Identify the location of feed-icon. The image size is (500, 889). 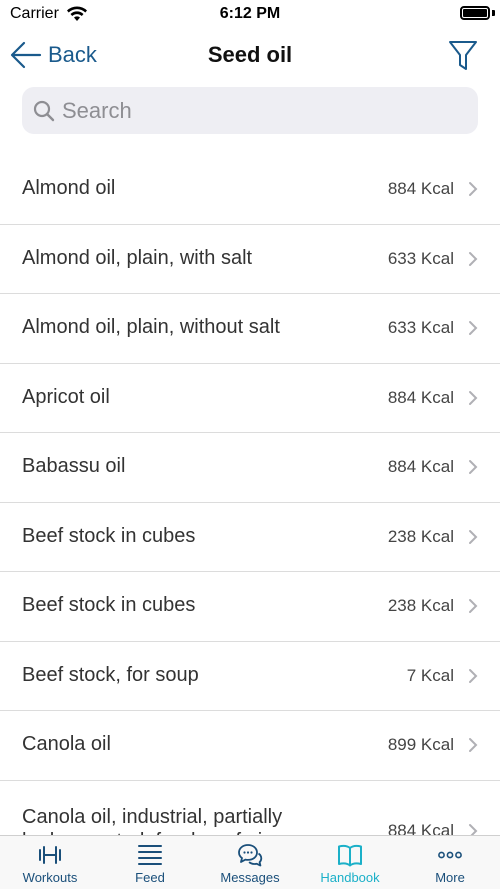
(150, 855).